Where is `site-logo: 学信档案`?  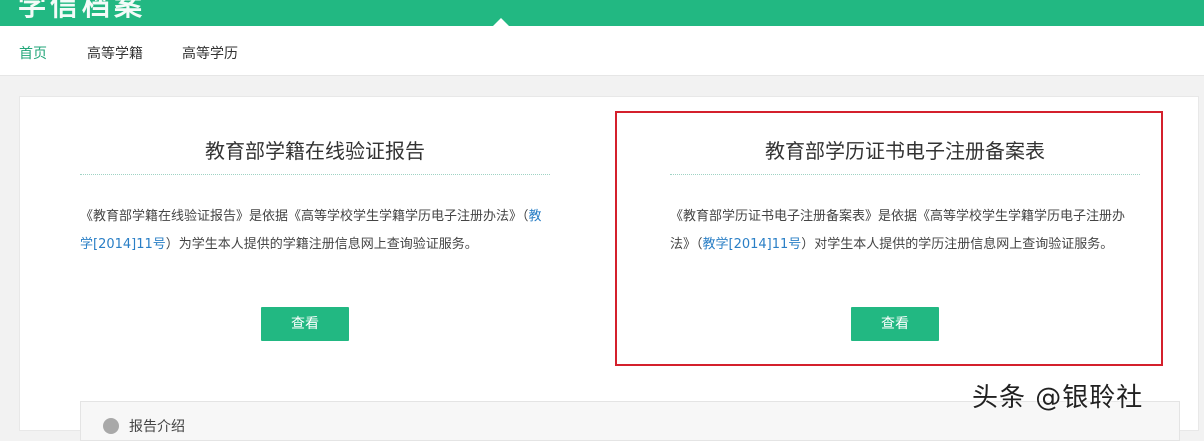 site-logo: 学信档案 is located at coordinates (82, 11).